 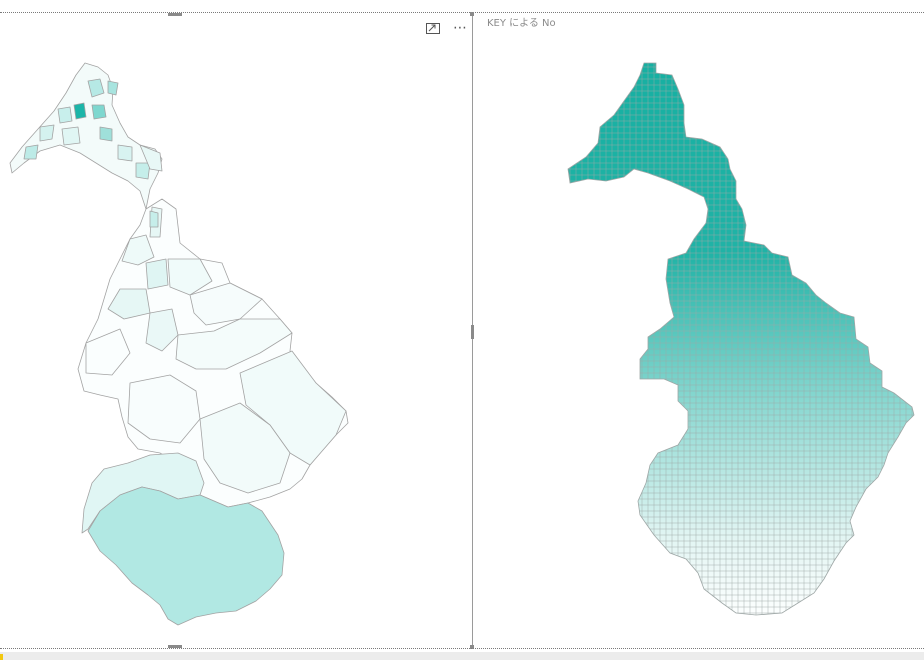 I want to click on region-c13, so click(x=154, y=219).